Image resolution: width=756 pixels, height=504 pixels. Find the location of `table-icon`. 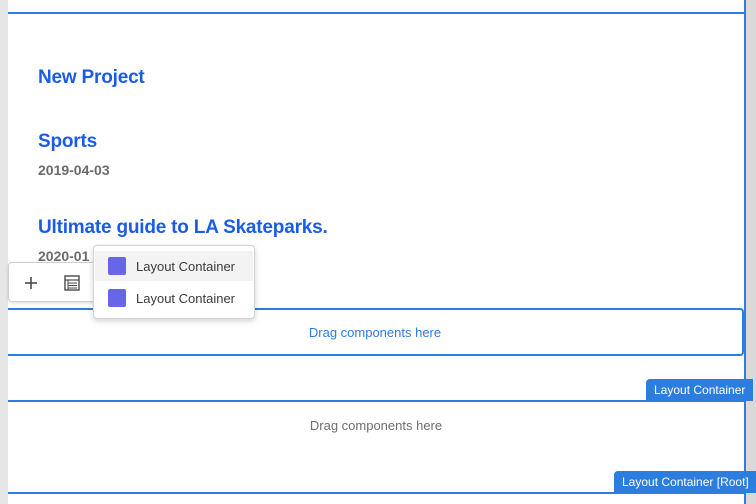

table-icon is located at coordinates (72, 283).